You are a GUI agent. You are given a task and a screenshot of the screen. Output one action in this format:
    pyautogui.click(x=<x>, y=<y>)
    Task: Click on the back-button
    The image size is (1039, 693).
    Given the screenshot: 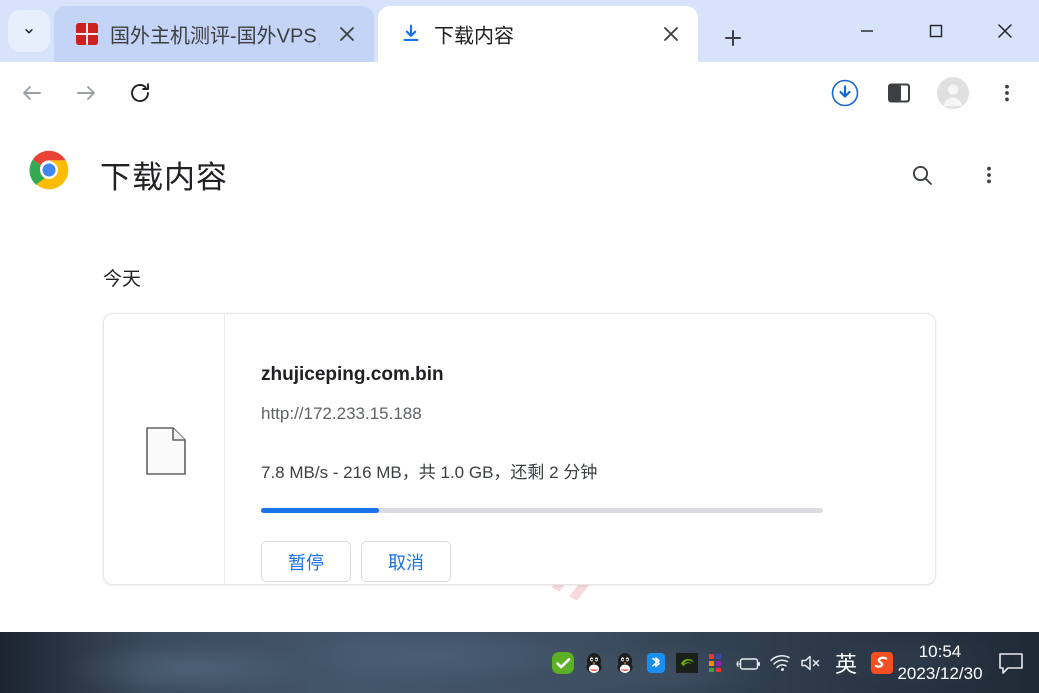 What is the action you would take?
    pyautogui.click(x=32, y=93)
    